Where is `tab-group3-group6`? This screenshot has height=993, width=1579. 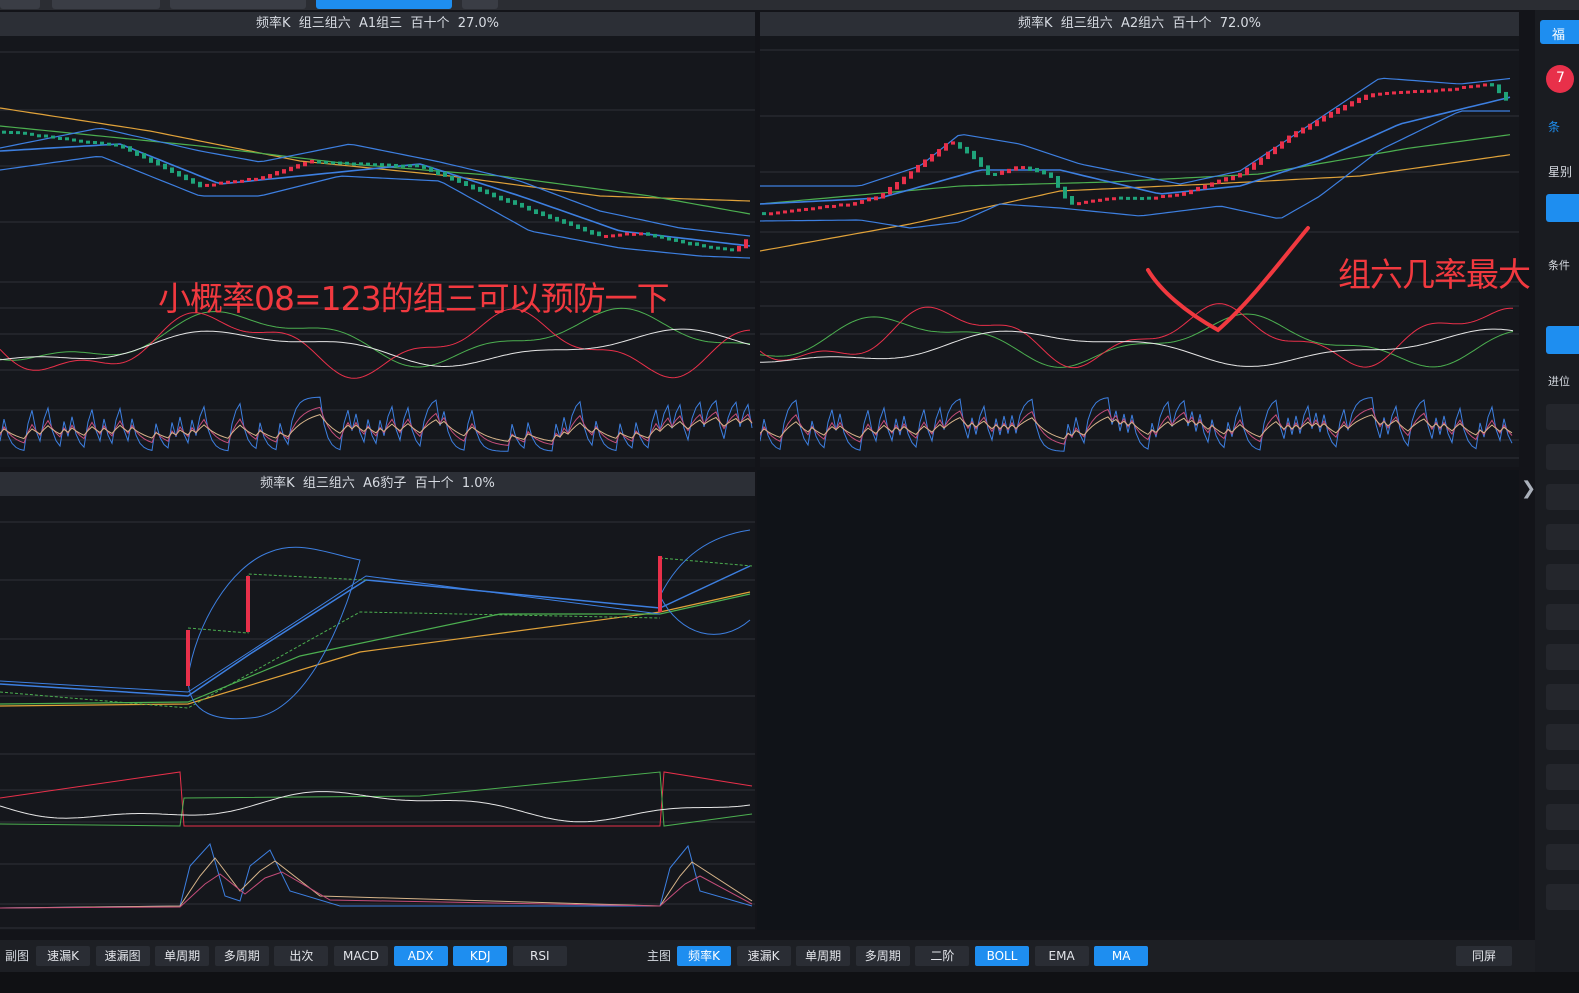 tab-group3-group6 is located at coordinates (384, 4).